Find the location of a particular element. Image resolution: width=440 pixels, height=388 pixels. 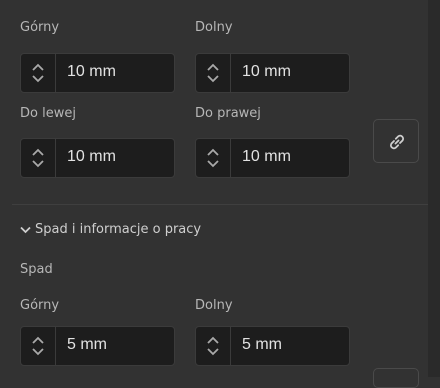

bottom-margin-stepper is located at coordinates (213, 73).